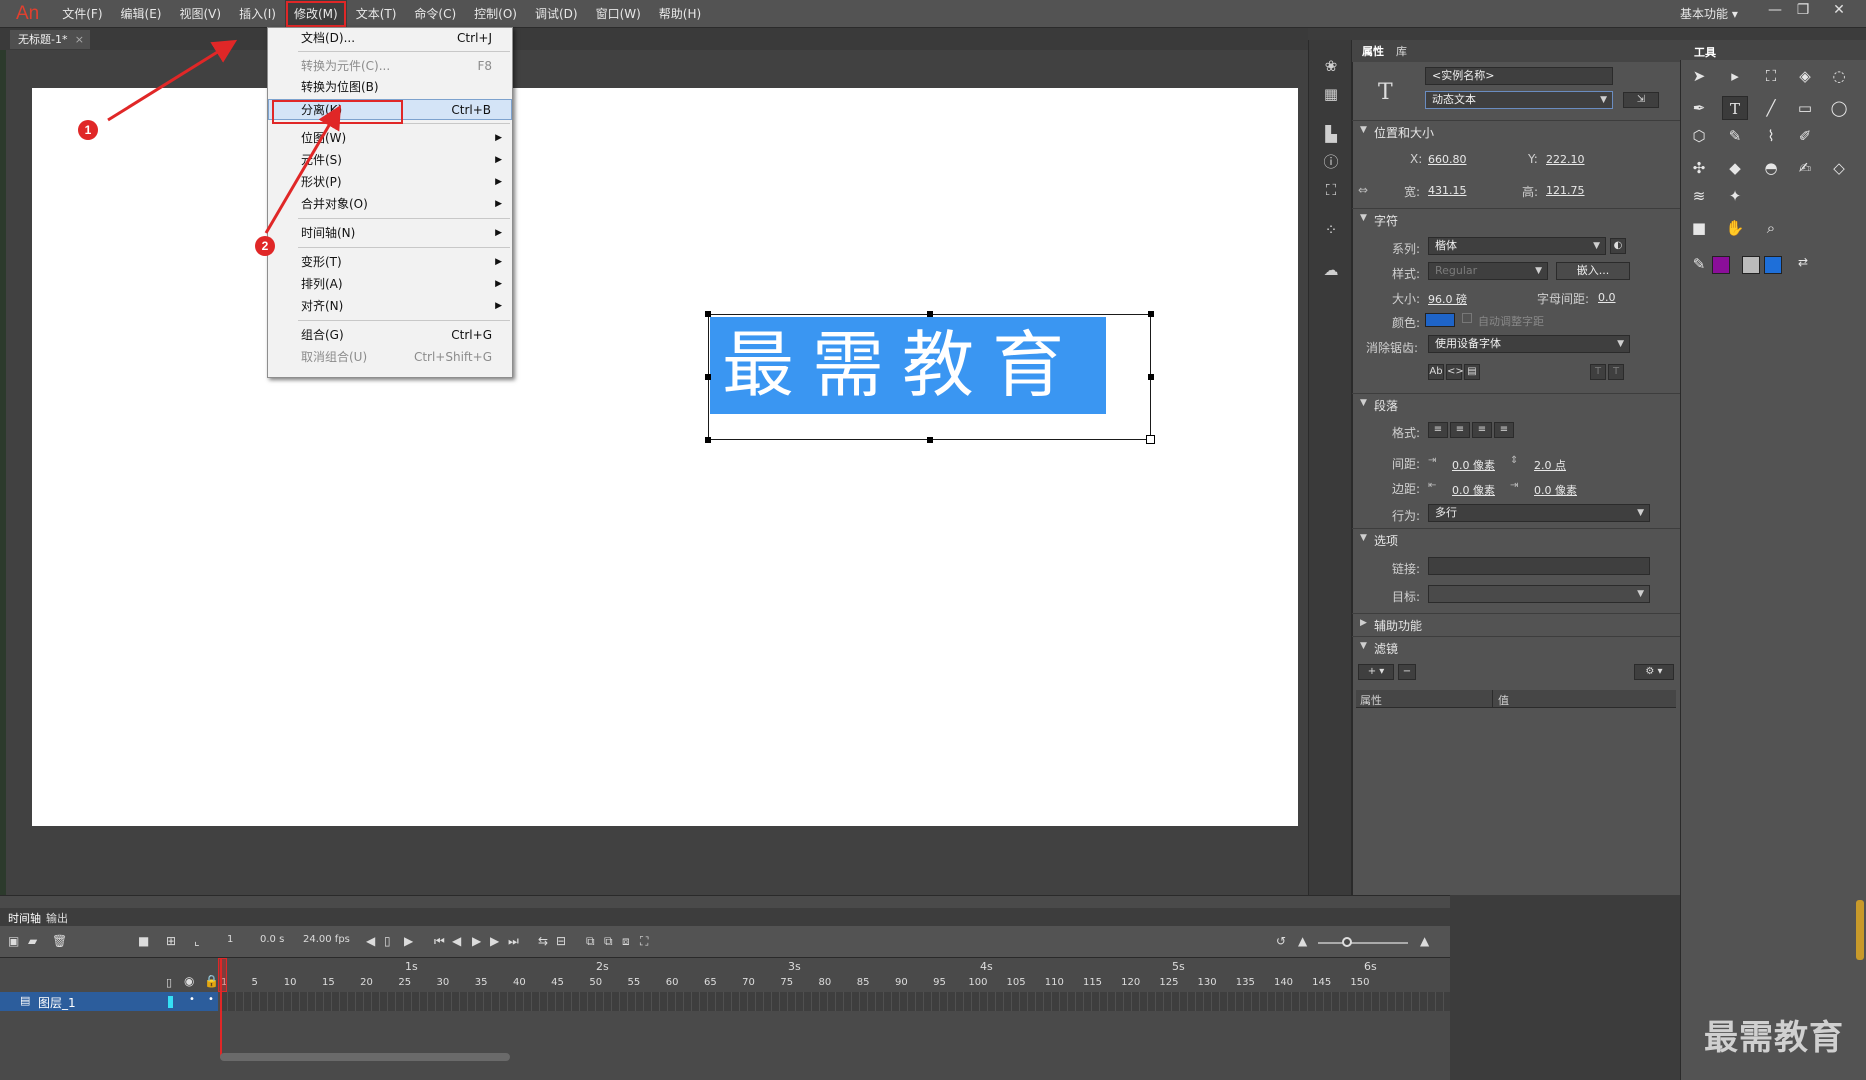 The height and width of the screenshot is (1080, 1866). I want to click on playhead-line, so click(221, 1008).